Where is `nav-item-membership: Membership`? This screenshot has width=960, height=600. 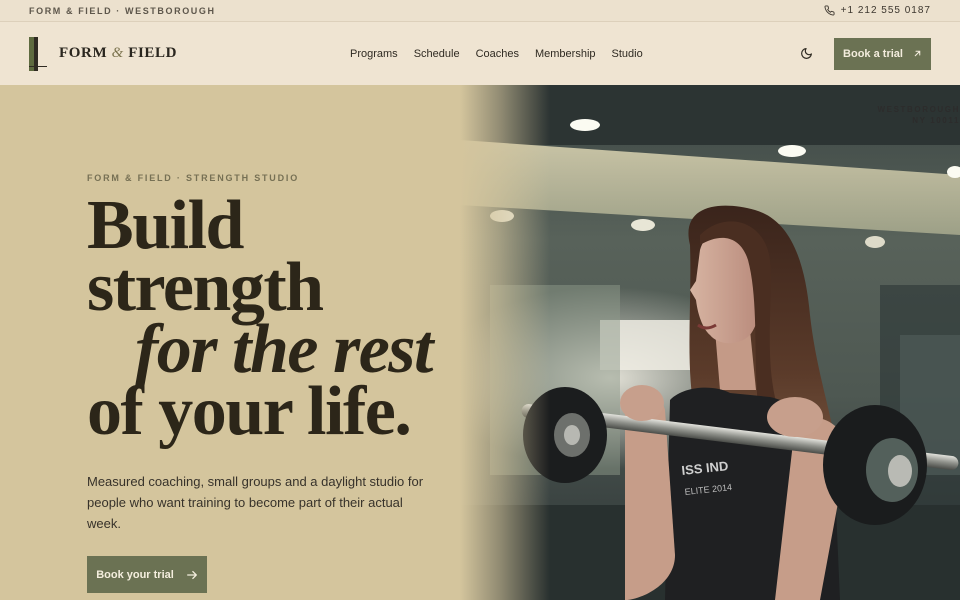 nav-item-membership: Membership is located at coordinates (565, 54).